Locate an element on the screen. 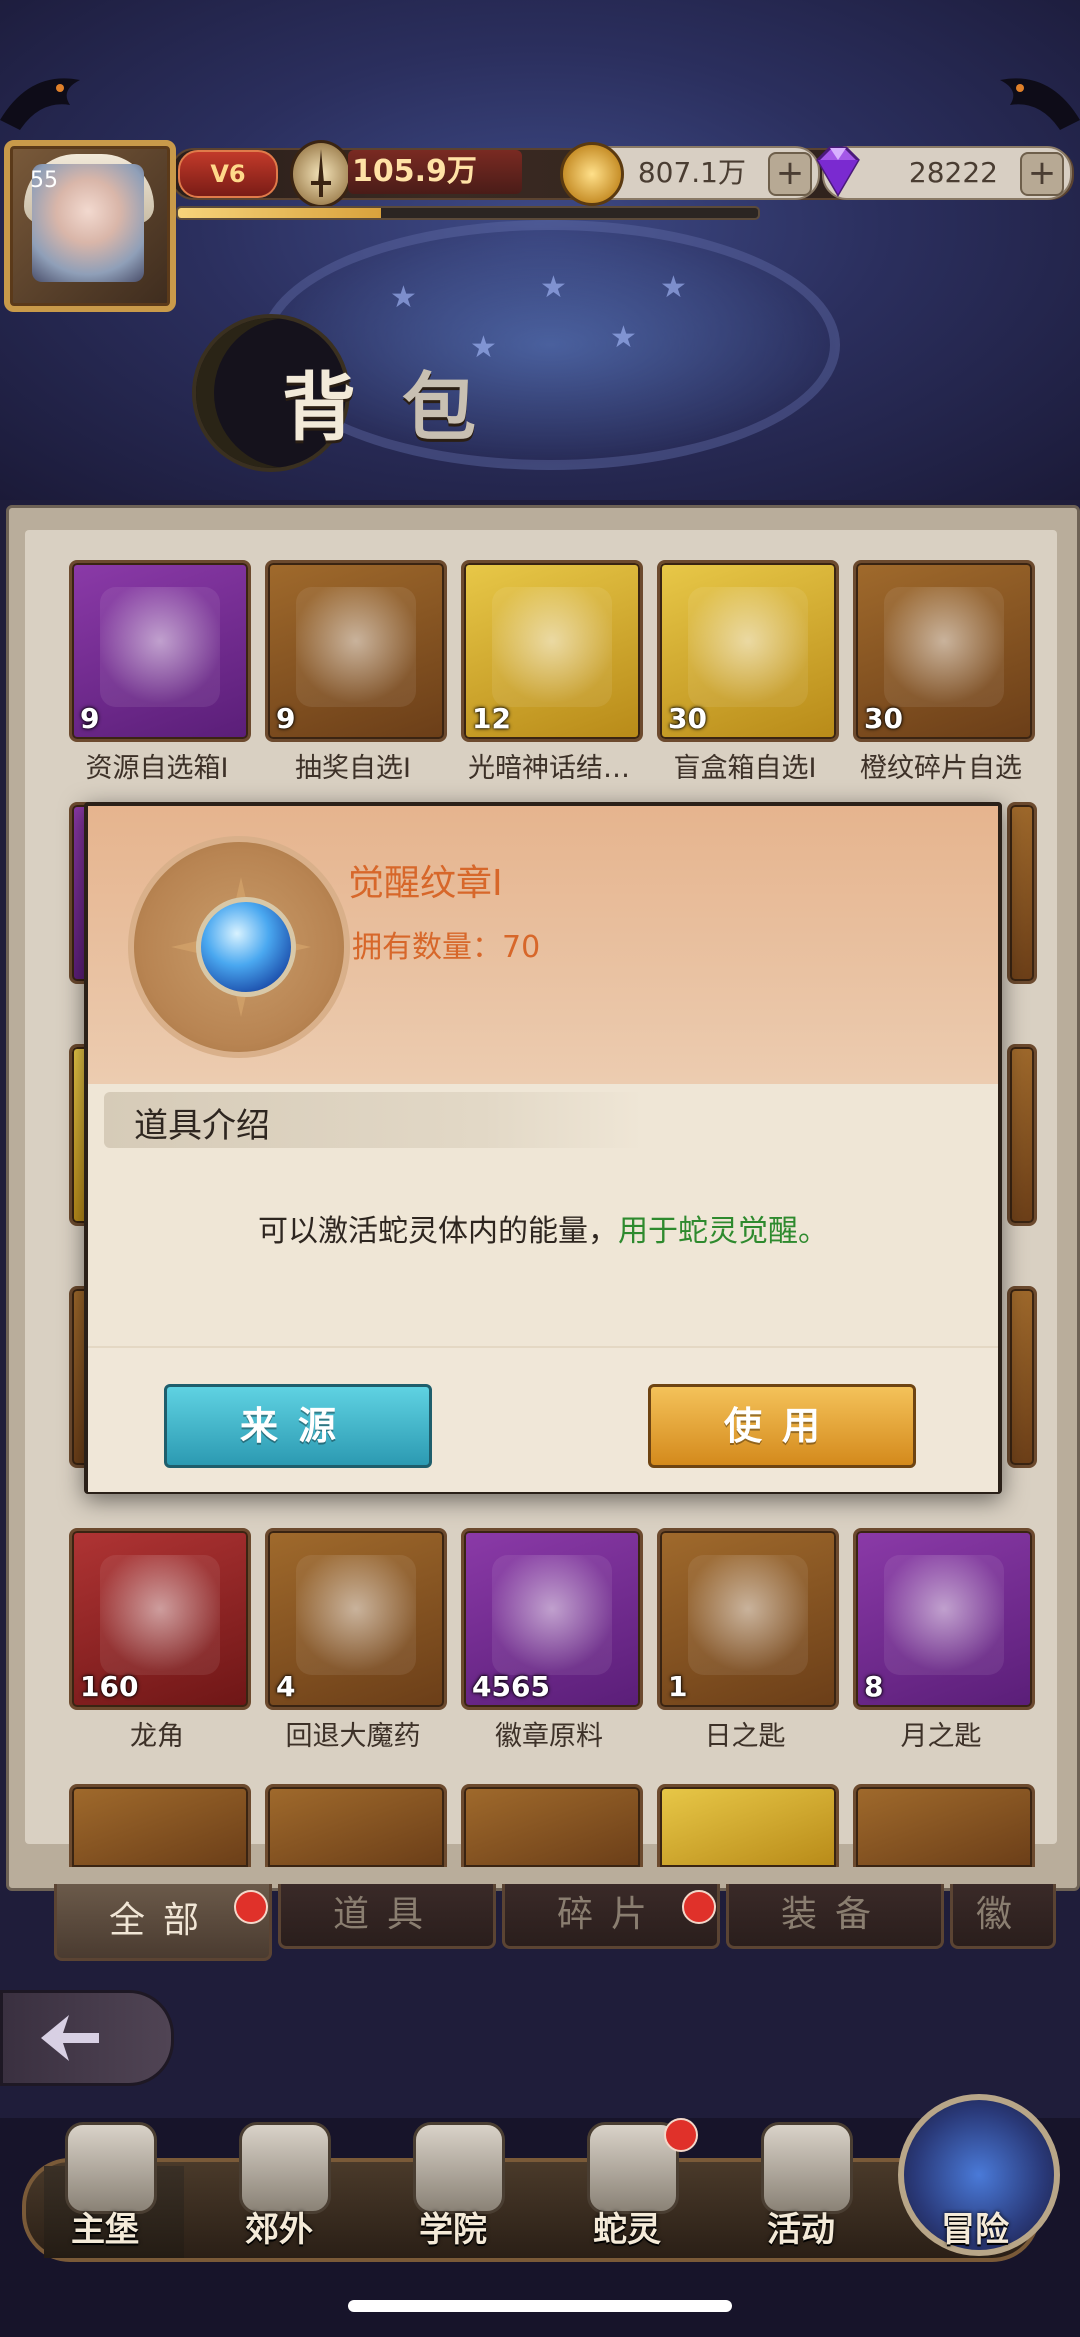 Image resolution: width=1080 pixels, height=2337 pixels. sword-shield-icon is located at coordinates (321, 174).